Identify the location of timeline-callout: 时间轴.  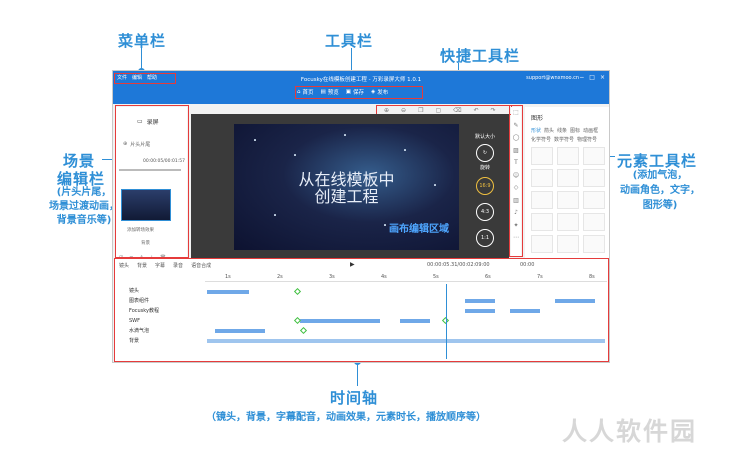
(354, 398).